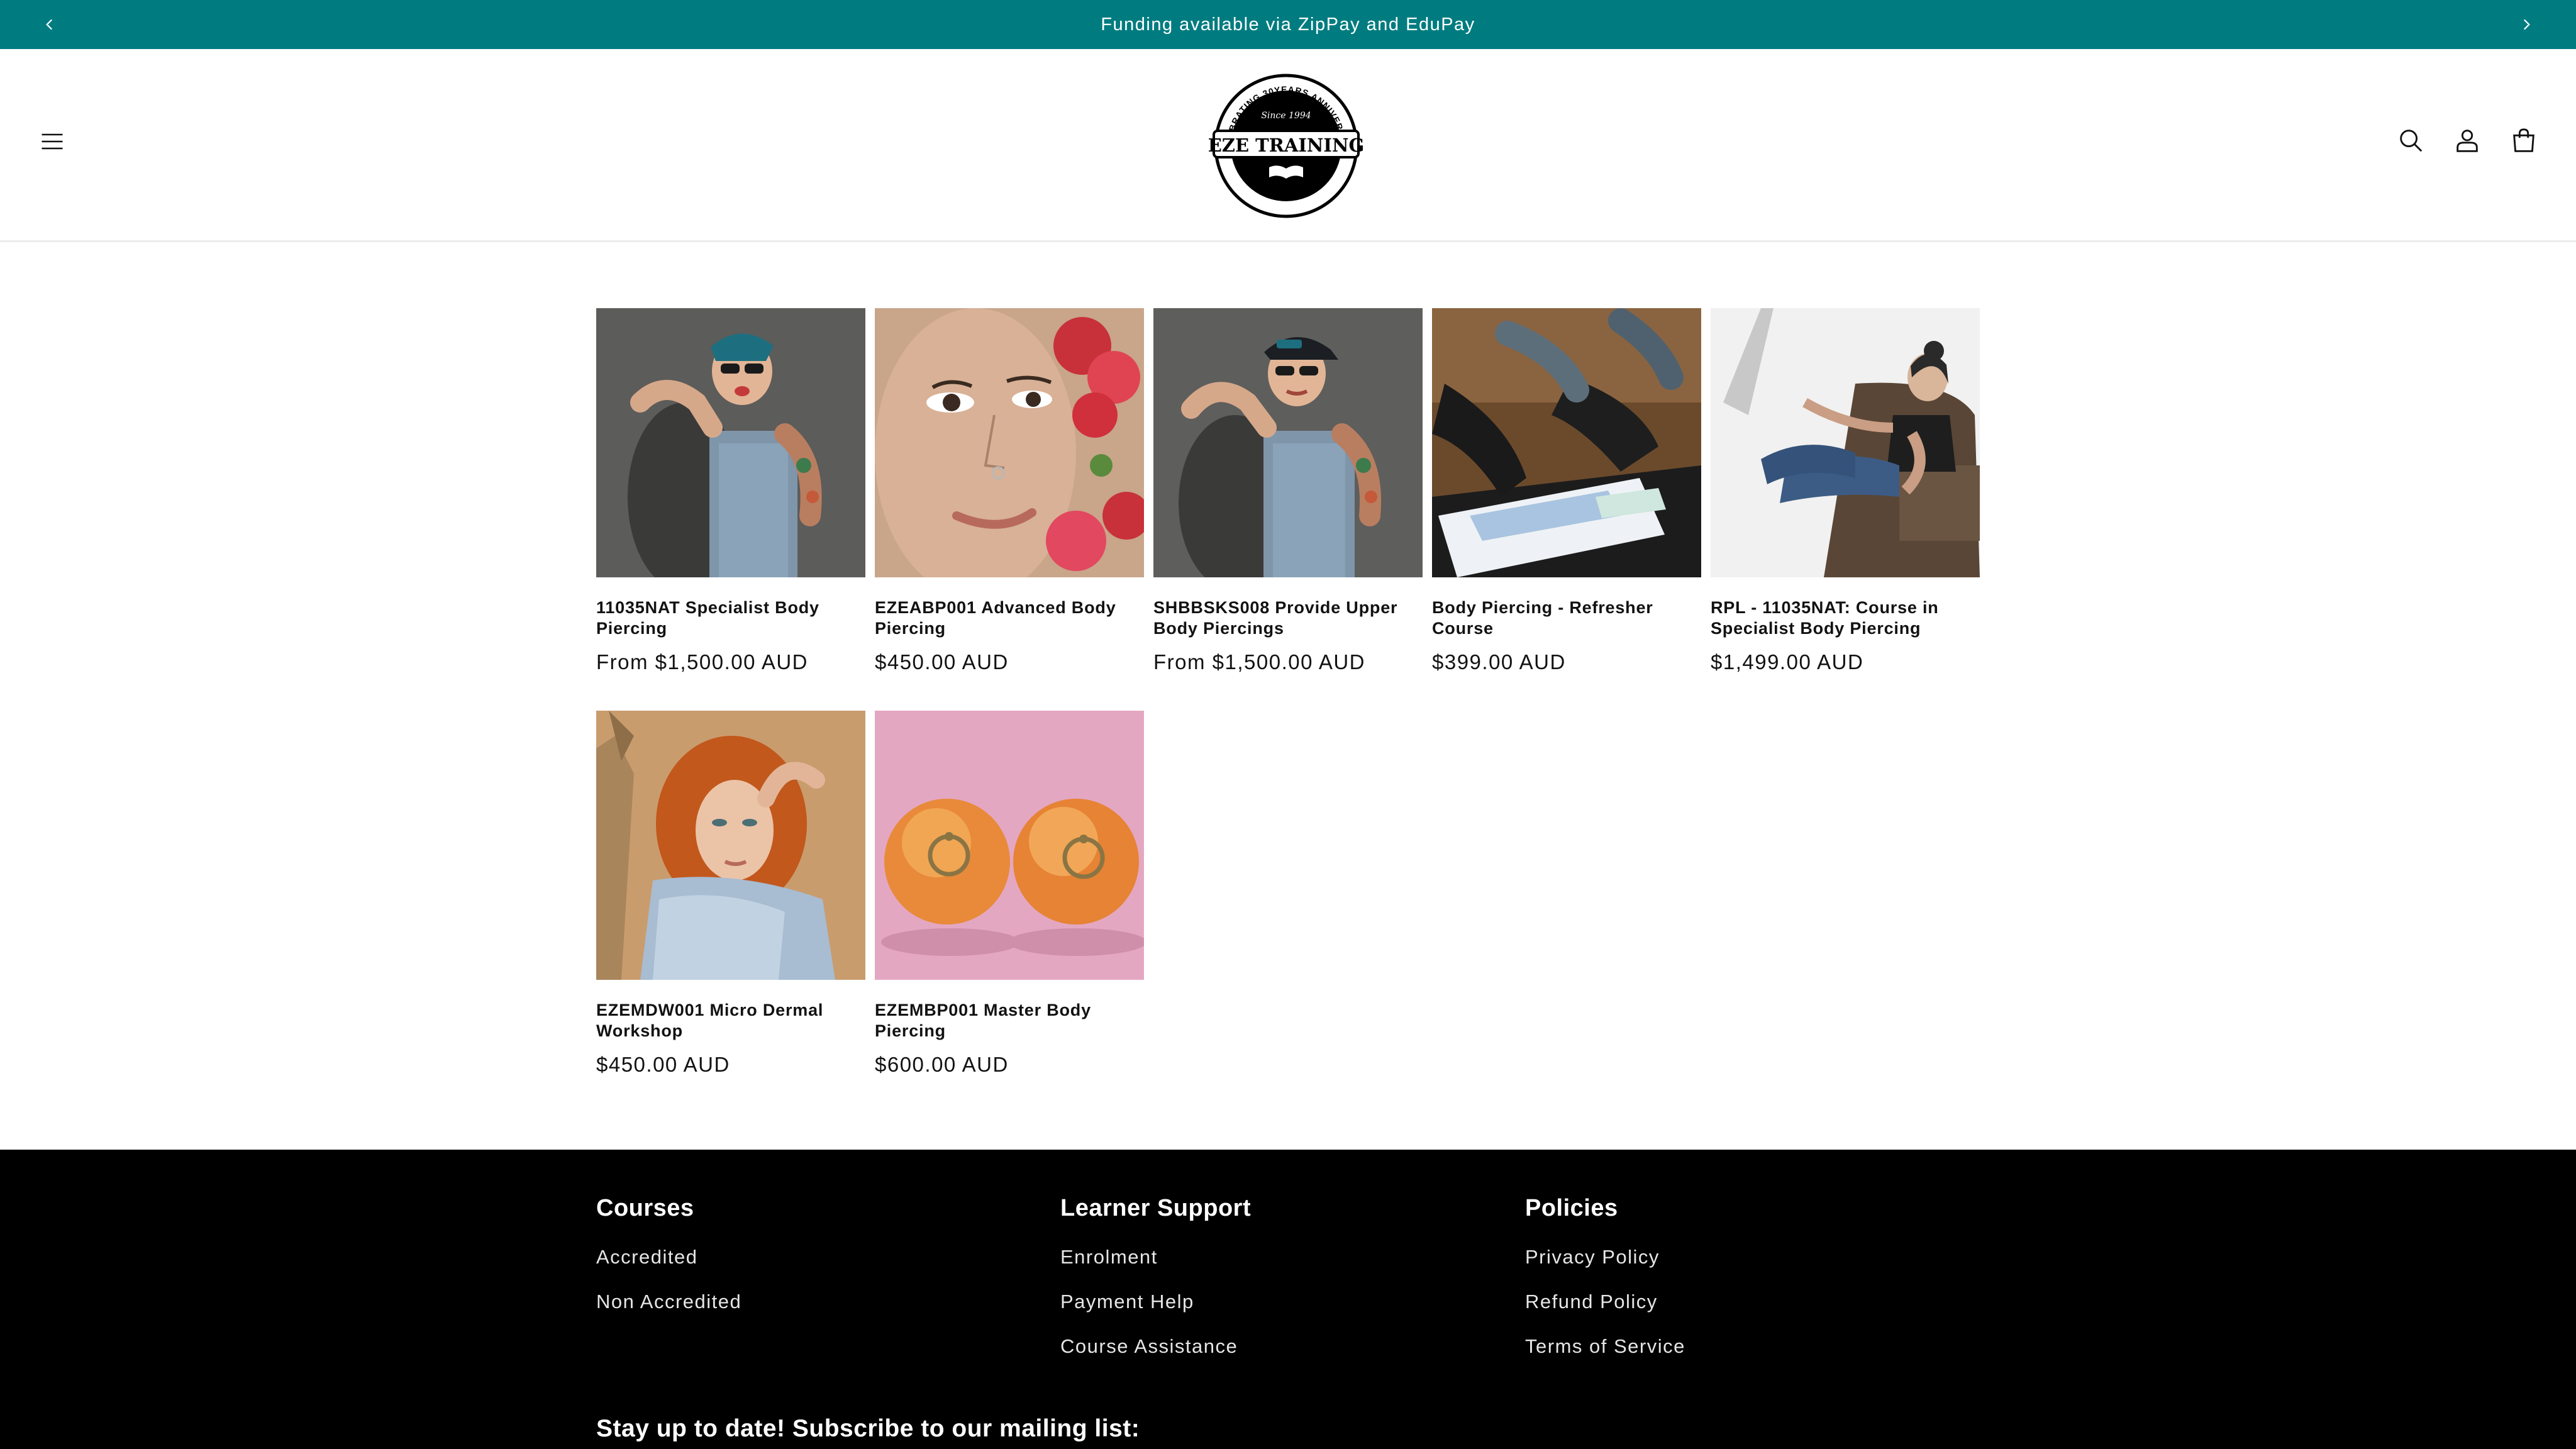 The height and width of the screenshot is (1449, 2576). I want to click on product-photo-piercer-cap, so click(1288, 442).